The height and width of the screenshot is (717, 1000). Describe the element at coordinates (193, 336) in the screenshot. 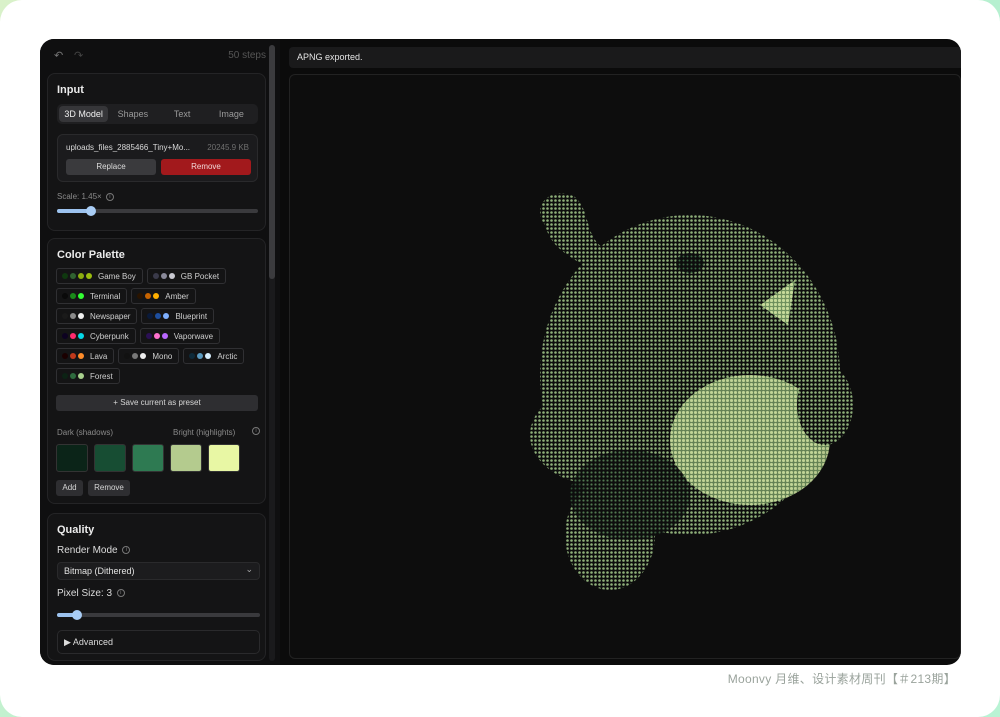

I see `preset-name: Vaporwave` at that location.